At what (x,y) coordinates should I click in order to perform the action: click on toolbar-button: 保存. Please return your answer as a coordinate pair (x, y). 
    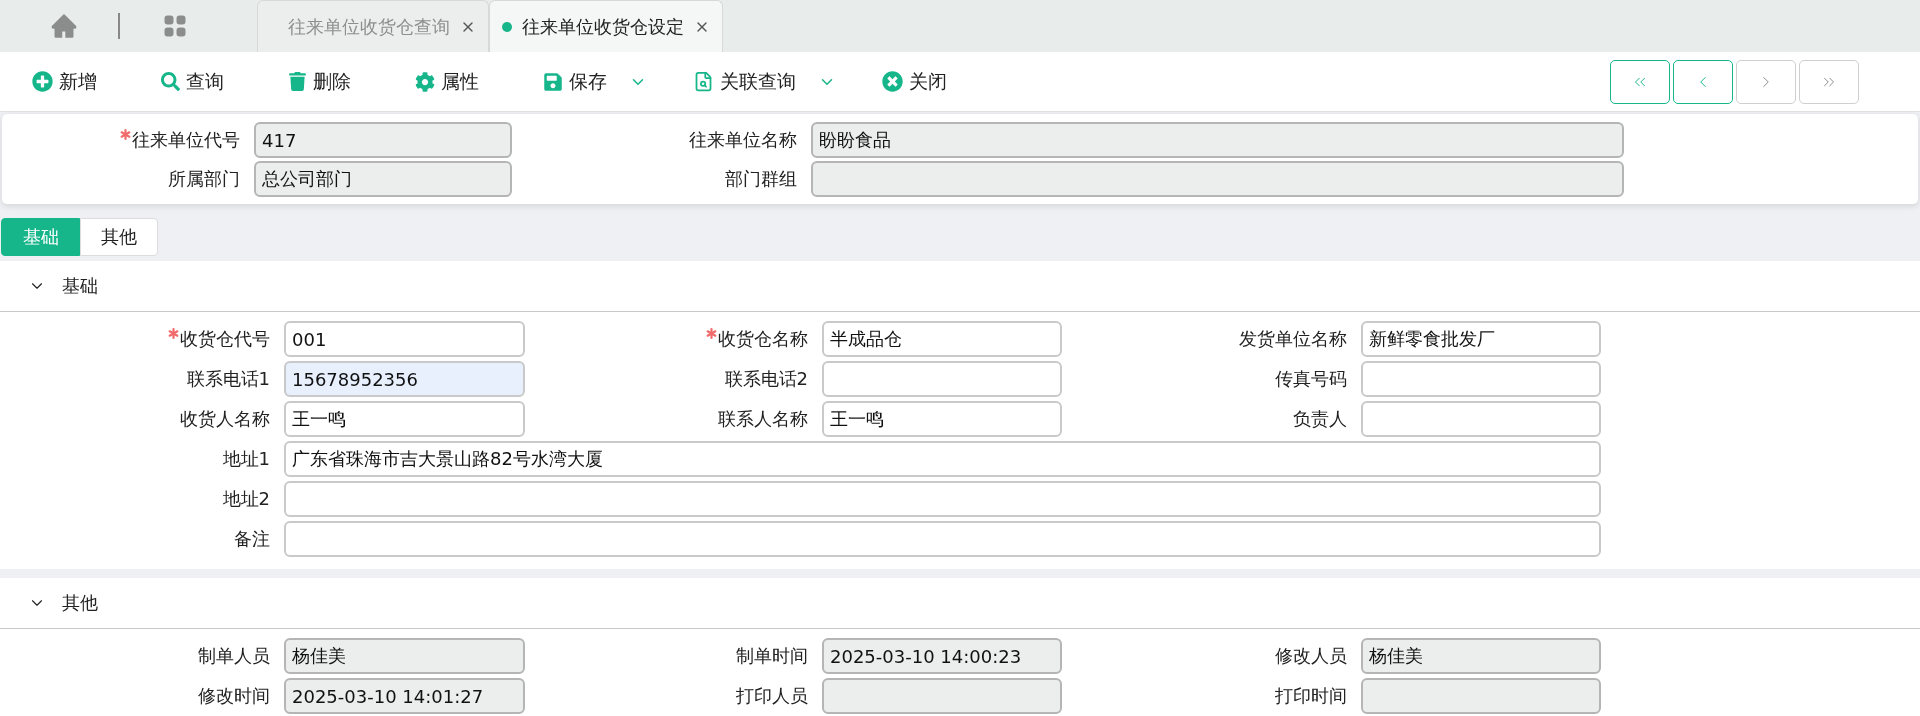
    Looking at the image, I should click on (575, 81).